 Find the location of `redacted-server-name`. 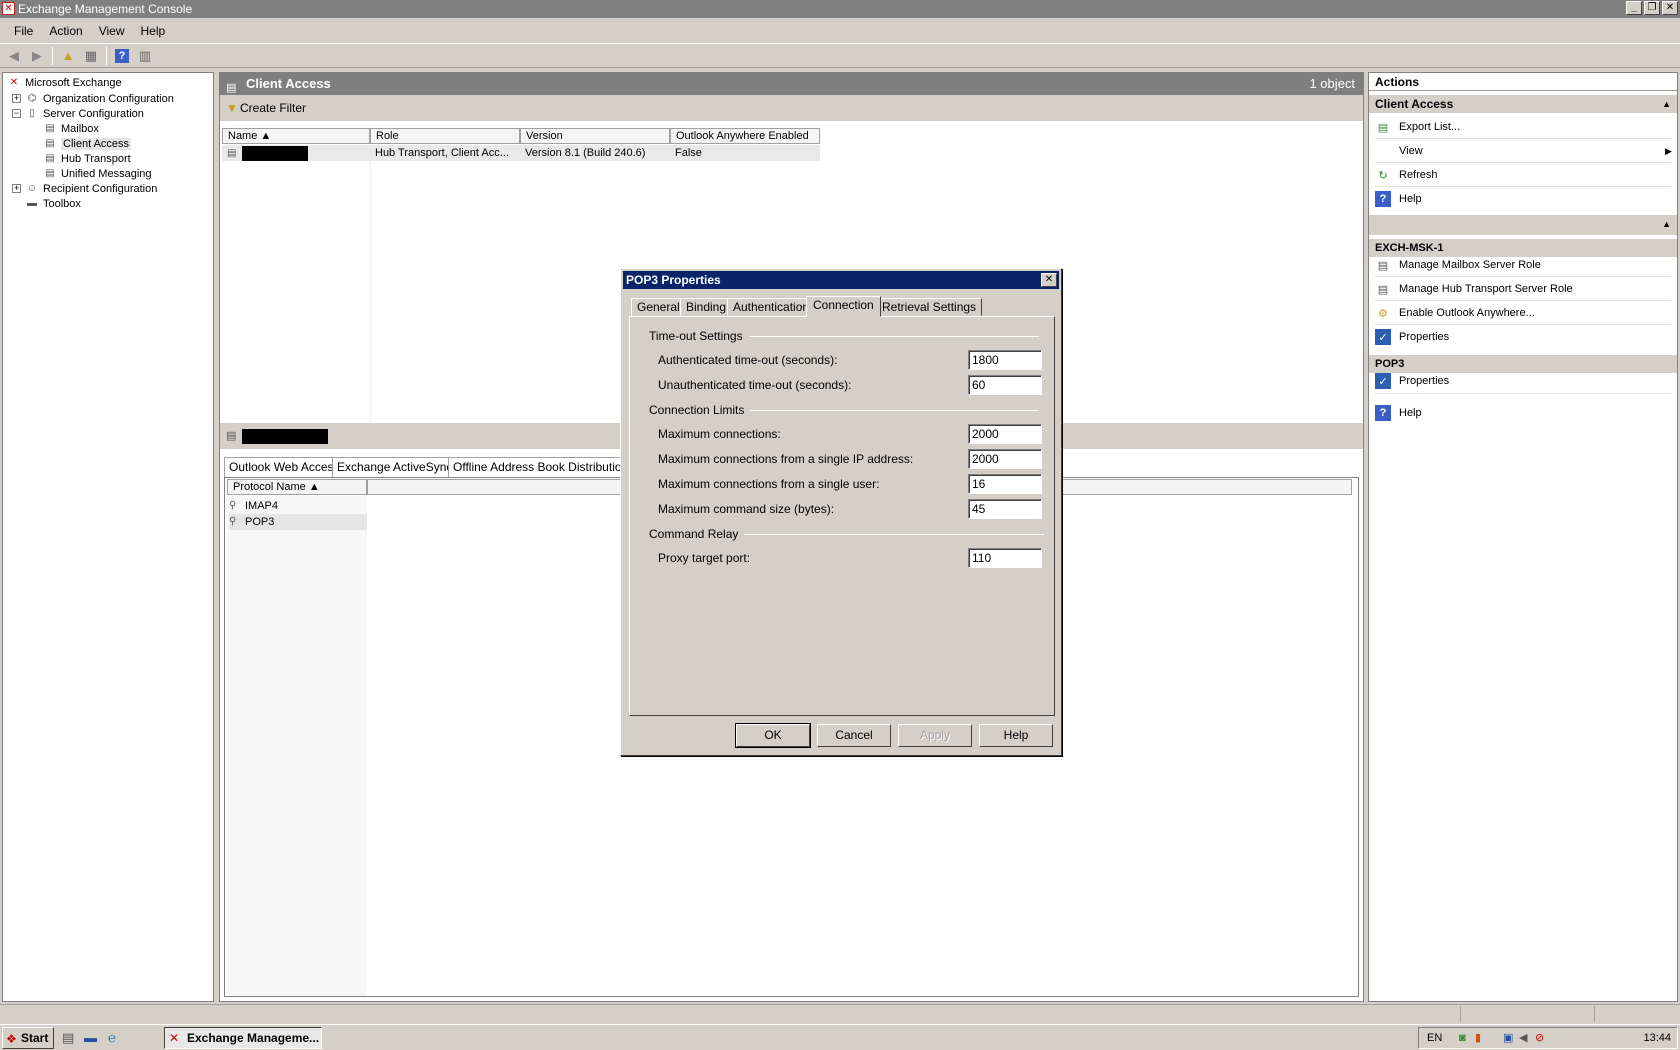

redacted-server-name is located at coordinates (285, 436).